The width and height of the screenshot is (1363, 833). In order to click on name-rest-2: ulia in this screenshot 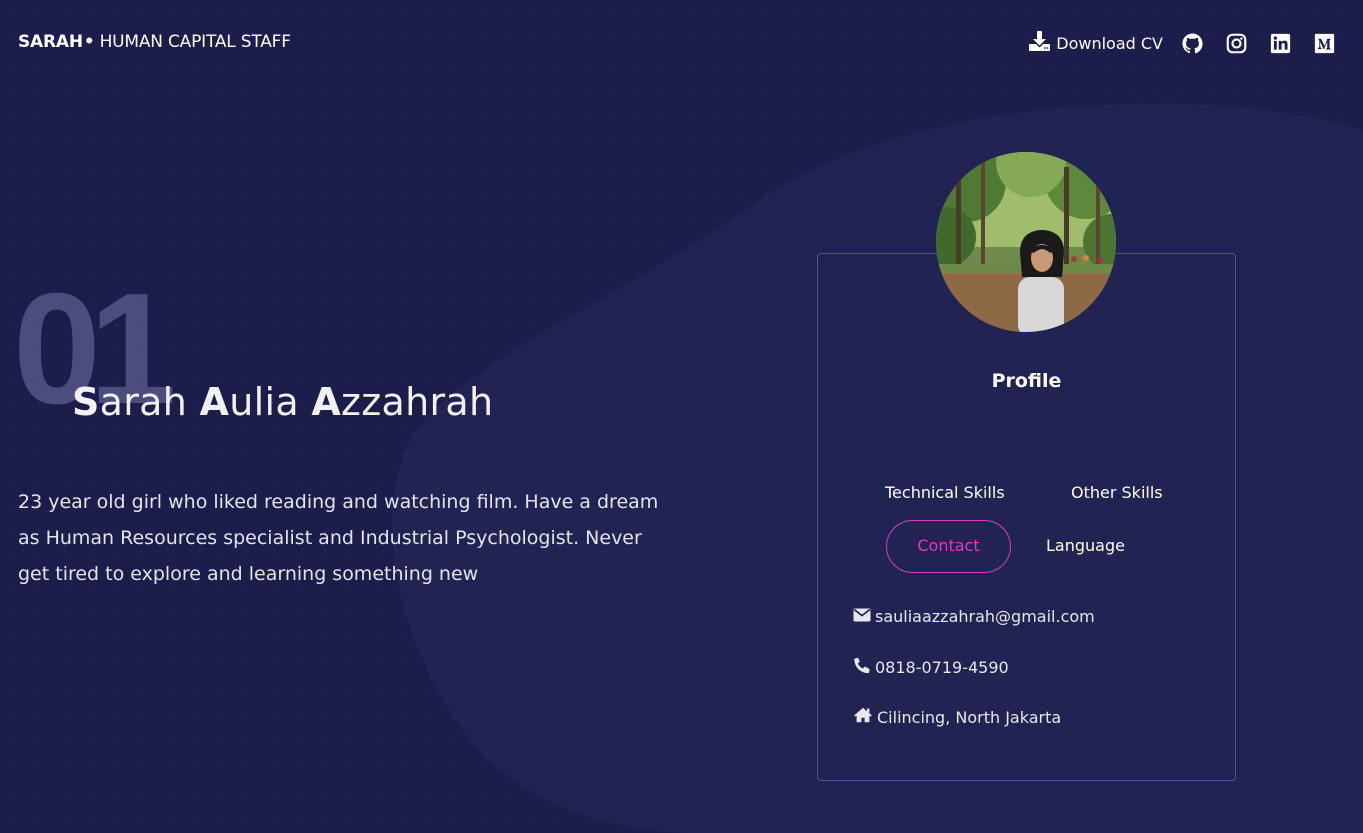, I will do `click(270, 402)`.